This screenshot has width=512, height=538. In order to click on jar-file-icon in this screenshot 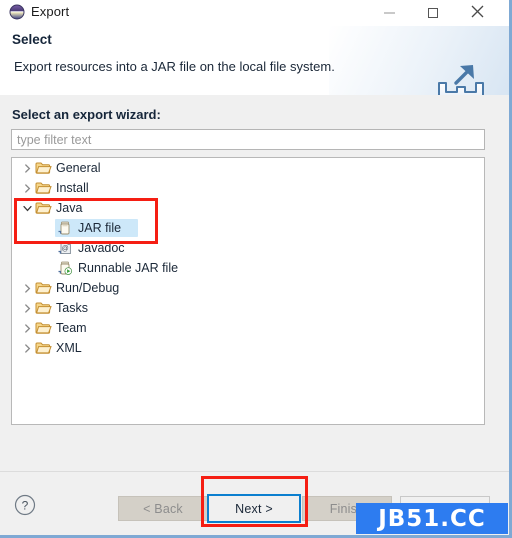, I will do `click(66, 228)`.